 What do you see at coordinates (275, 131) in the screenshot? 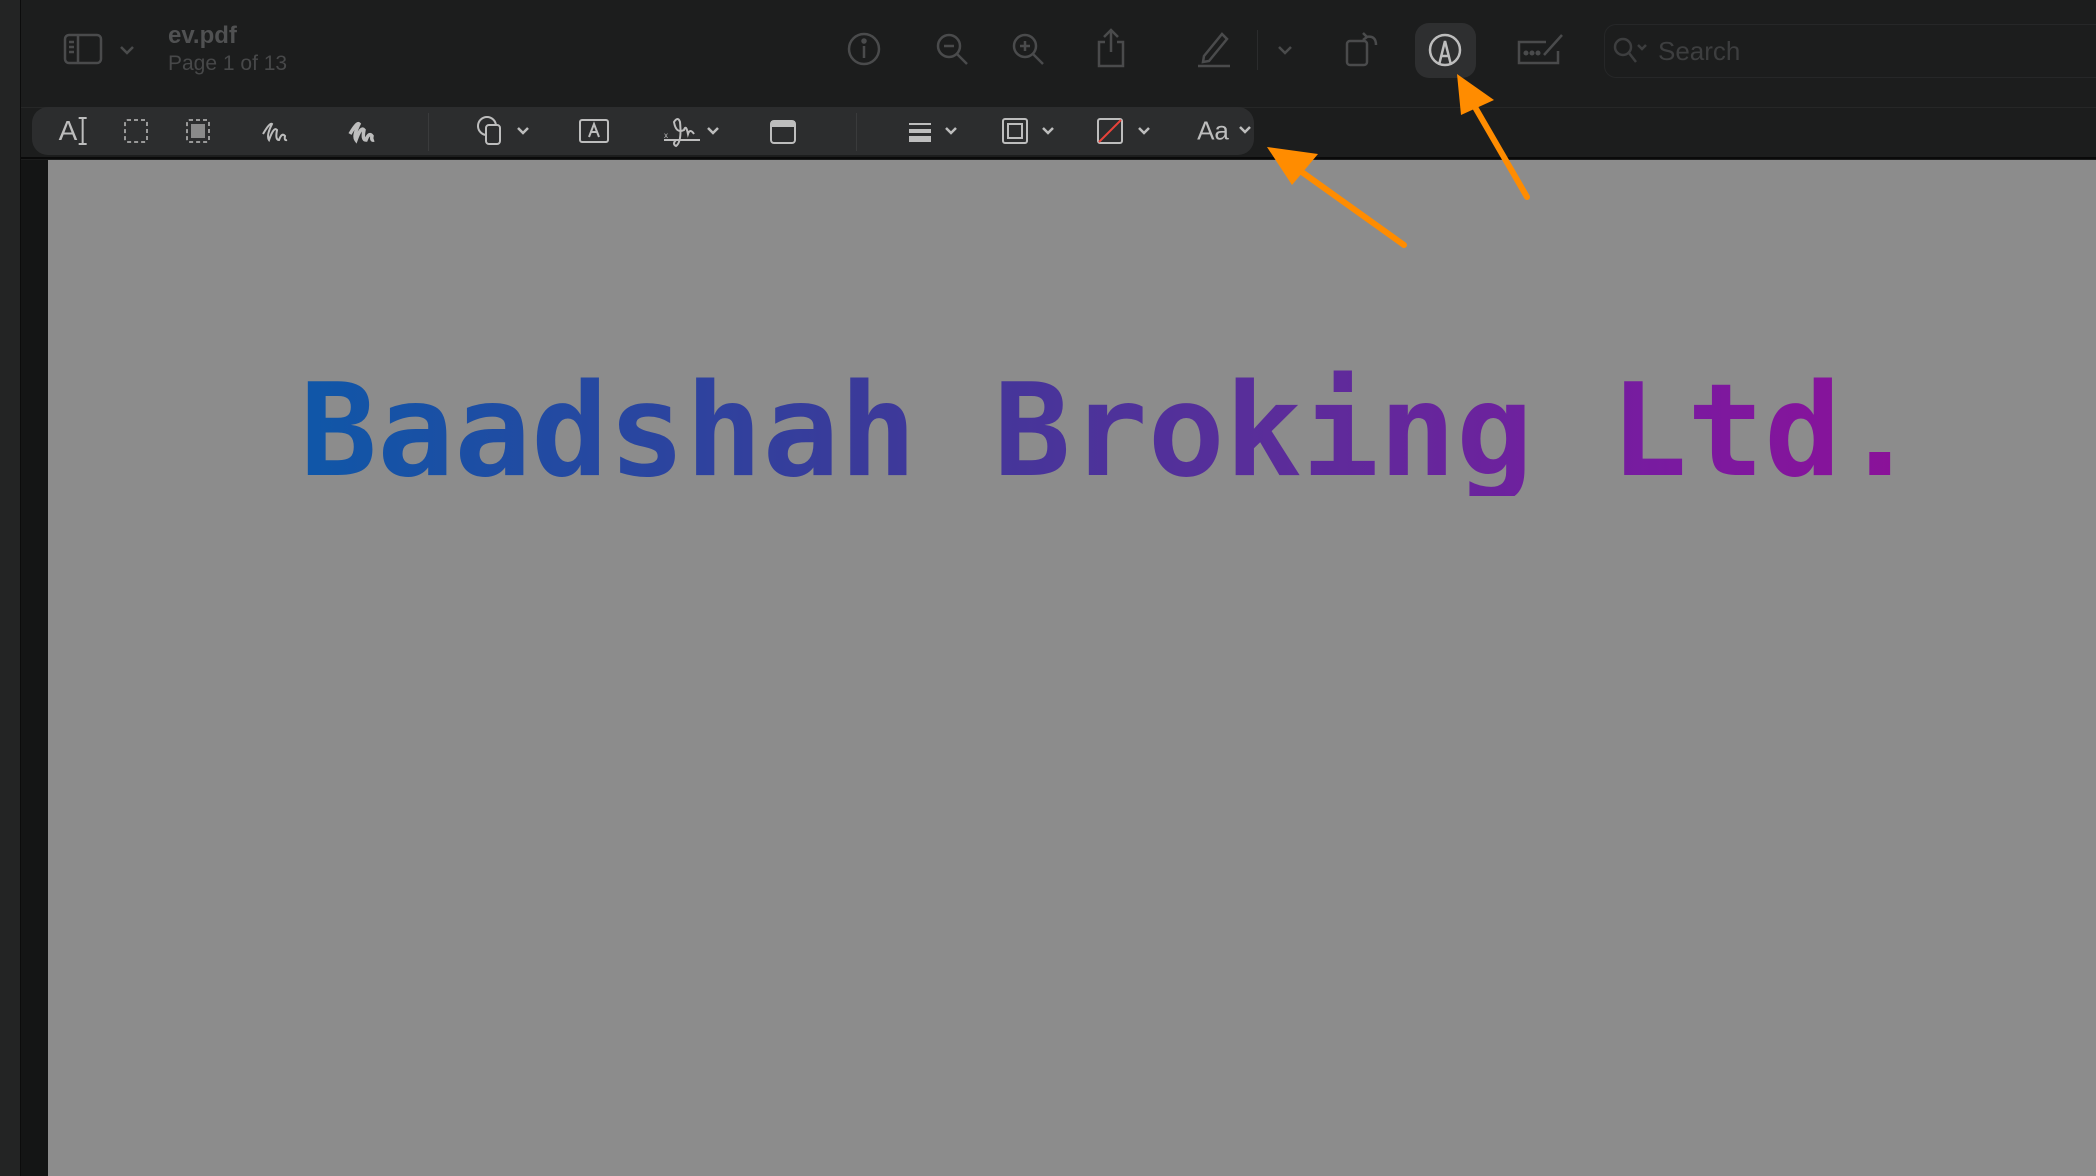
I see `sketch-icon` at bounding box center [275, 131].